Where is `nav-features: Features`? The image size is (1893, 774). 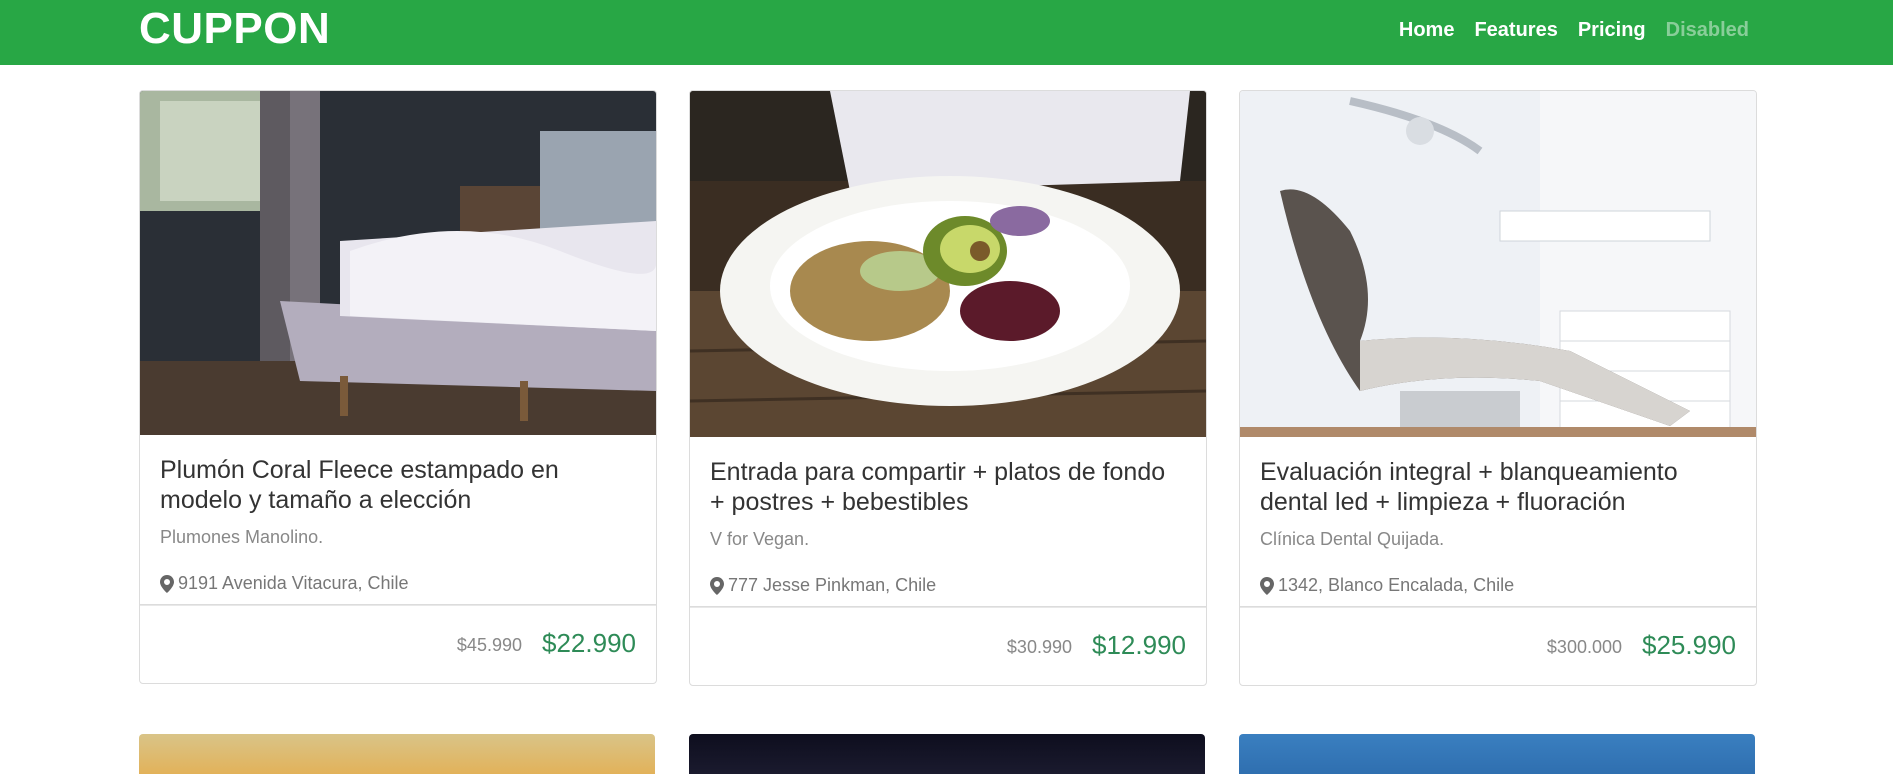
nav-features: Features is located at coordinates (1515, 30).